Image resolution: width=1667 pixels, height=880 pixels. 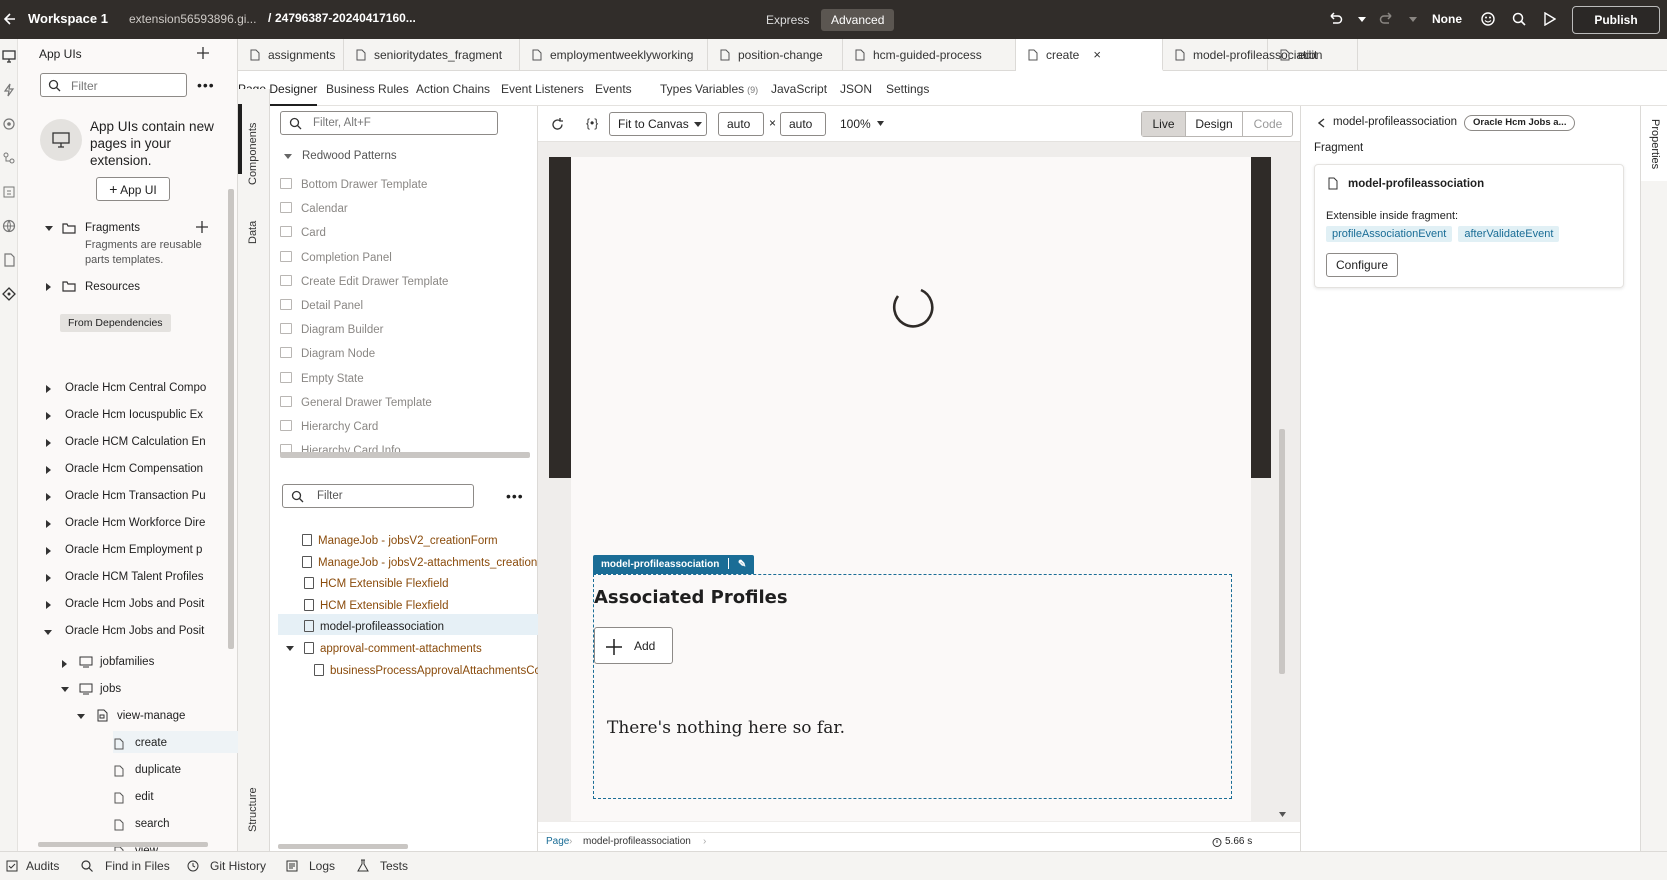 What do you see at coordinates (353, 184) in the screenshot?
I see `component-item: Bottom Drawer Template` at bounding box center [353, 184].